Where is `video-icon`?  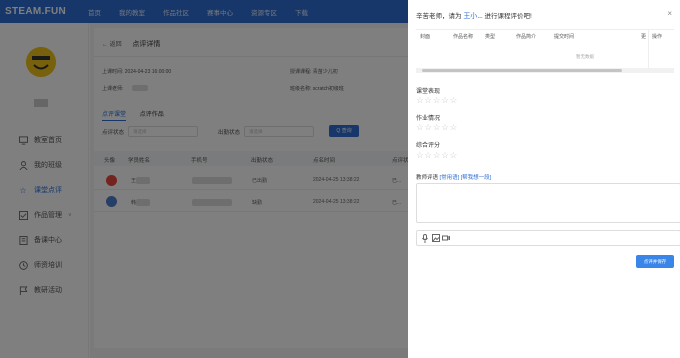 video-icon is located at coordinates (446, 239).